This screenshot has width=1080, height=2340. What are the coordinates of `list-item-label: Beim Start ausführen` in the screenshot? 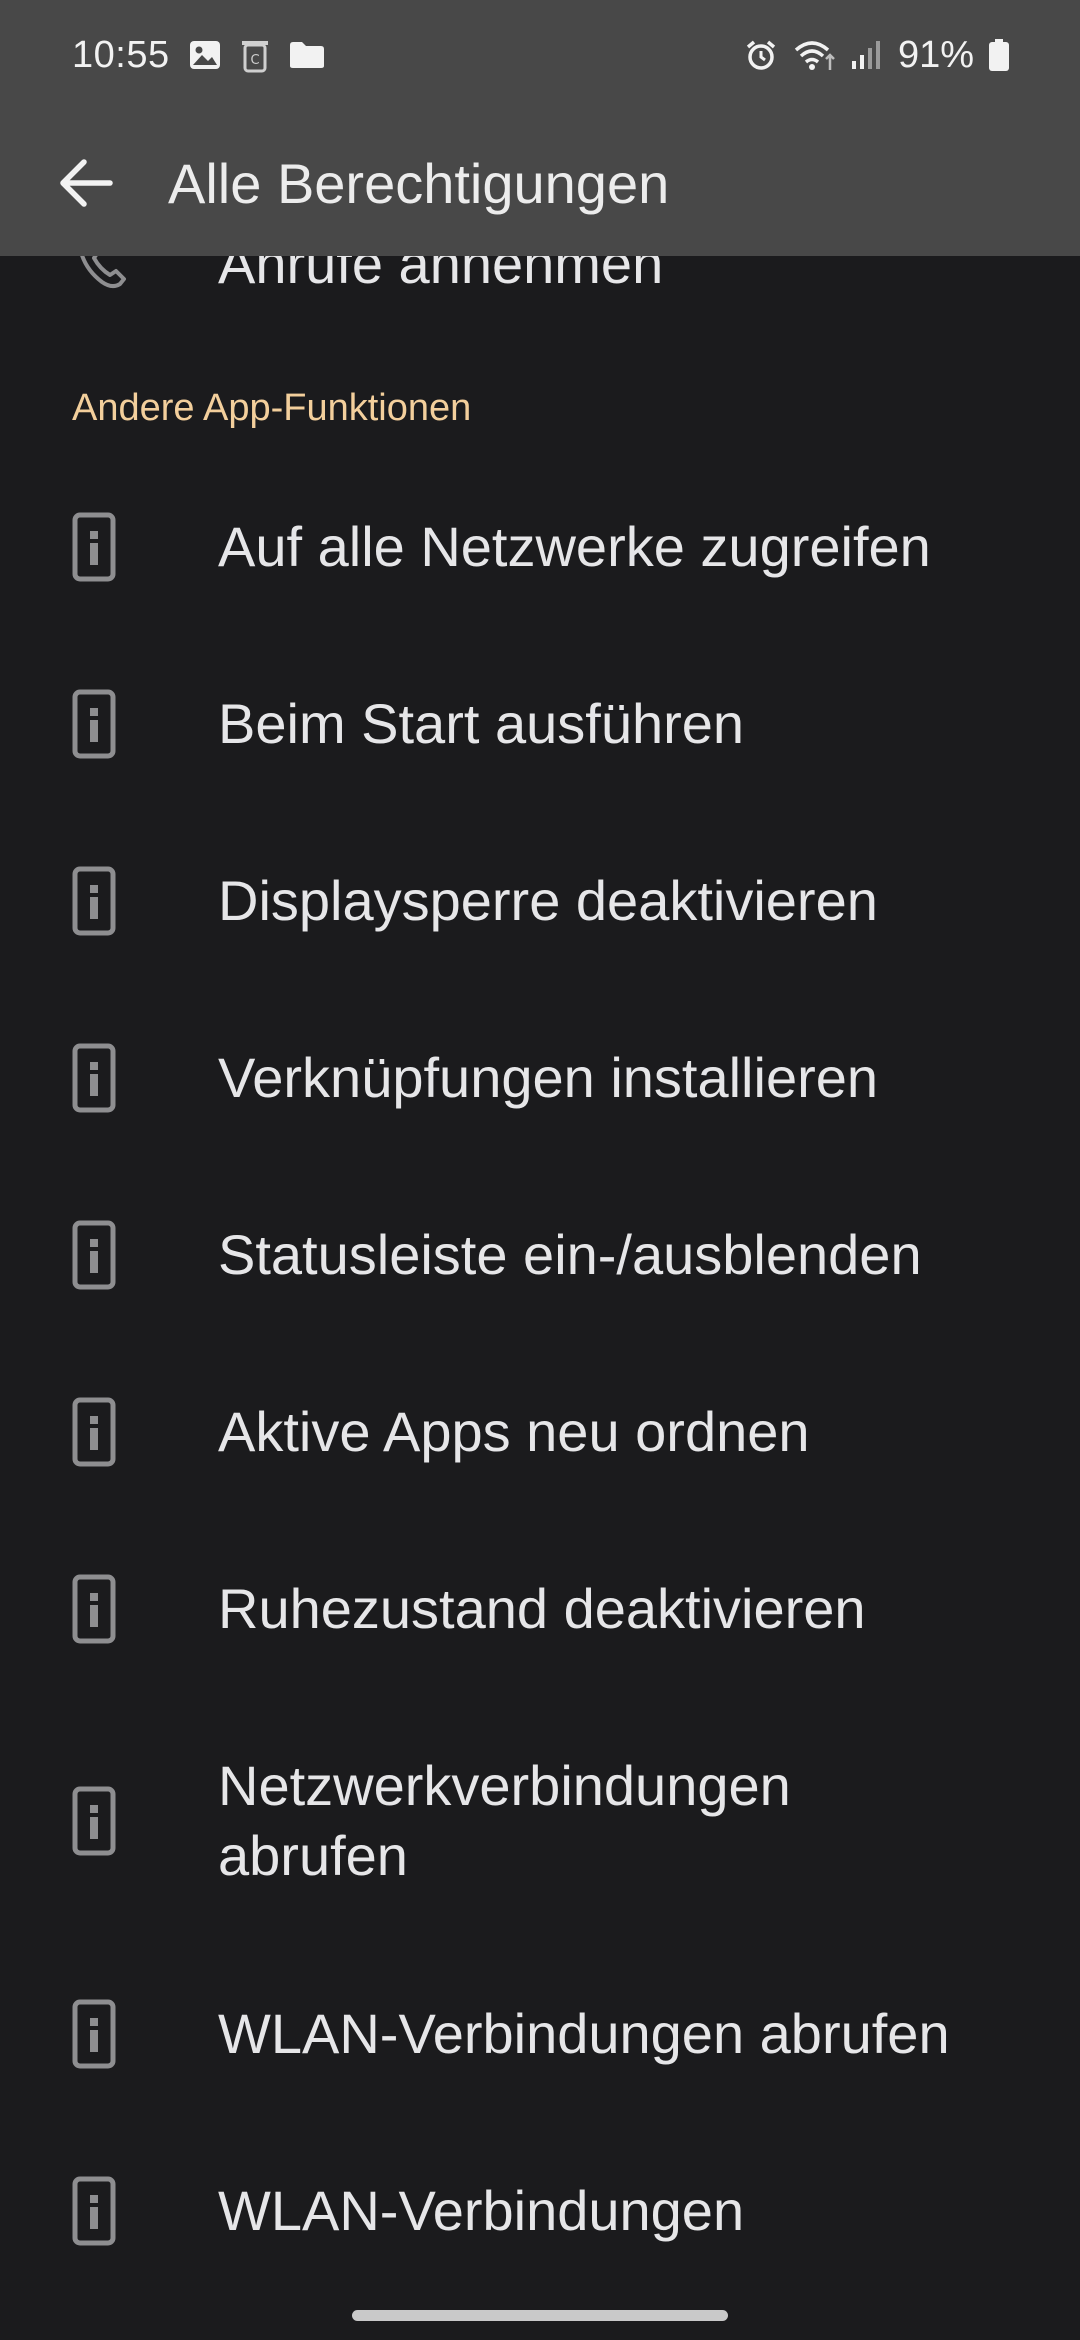 It's located at (481, 723).